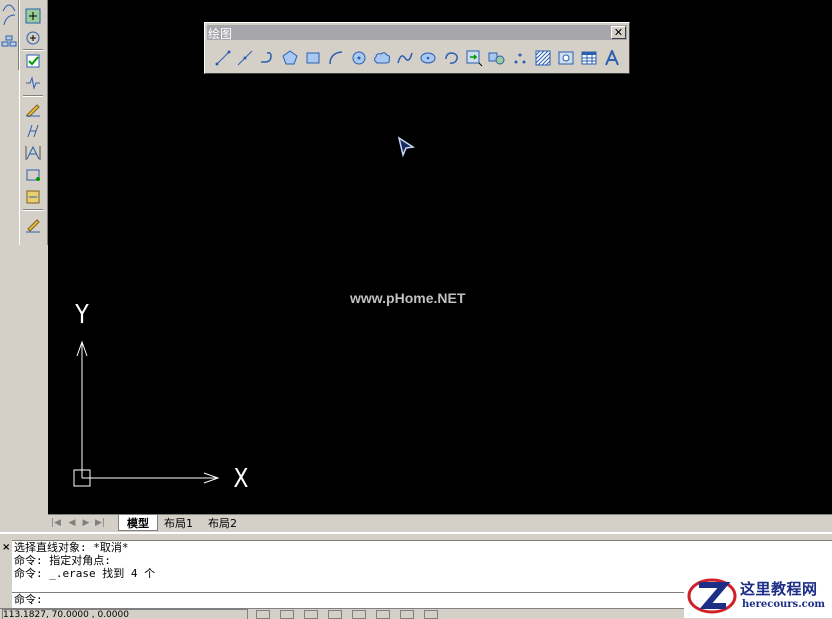  Describe the element at coordinates (440, 523) in the screenshot. I see `layout-tab-bar: |◀ ◀ ▶ ▶| 模型 布局1 布局2` at that location.